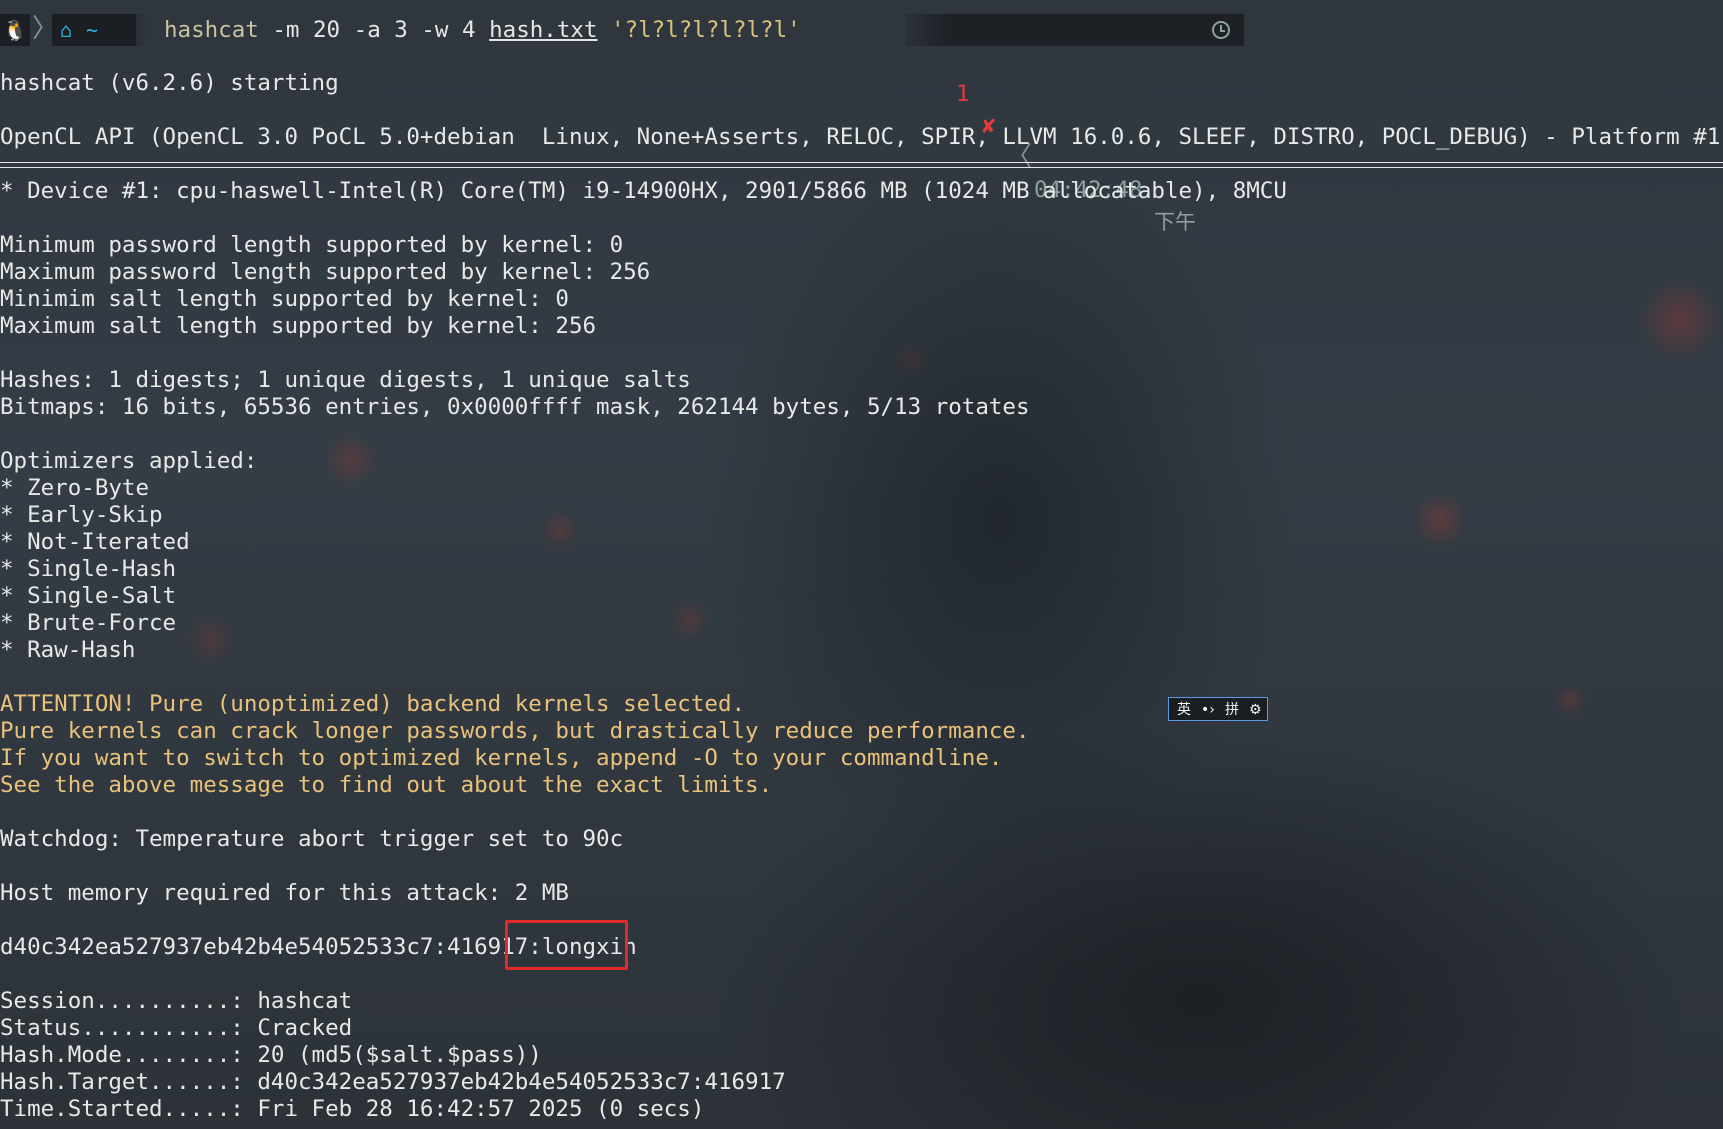  I want to click on command-program: hashcat, so click(211, 30).